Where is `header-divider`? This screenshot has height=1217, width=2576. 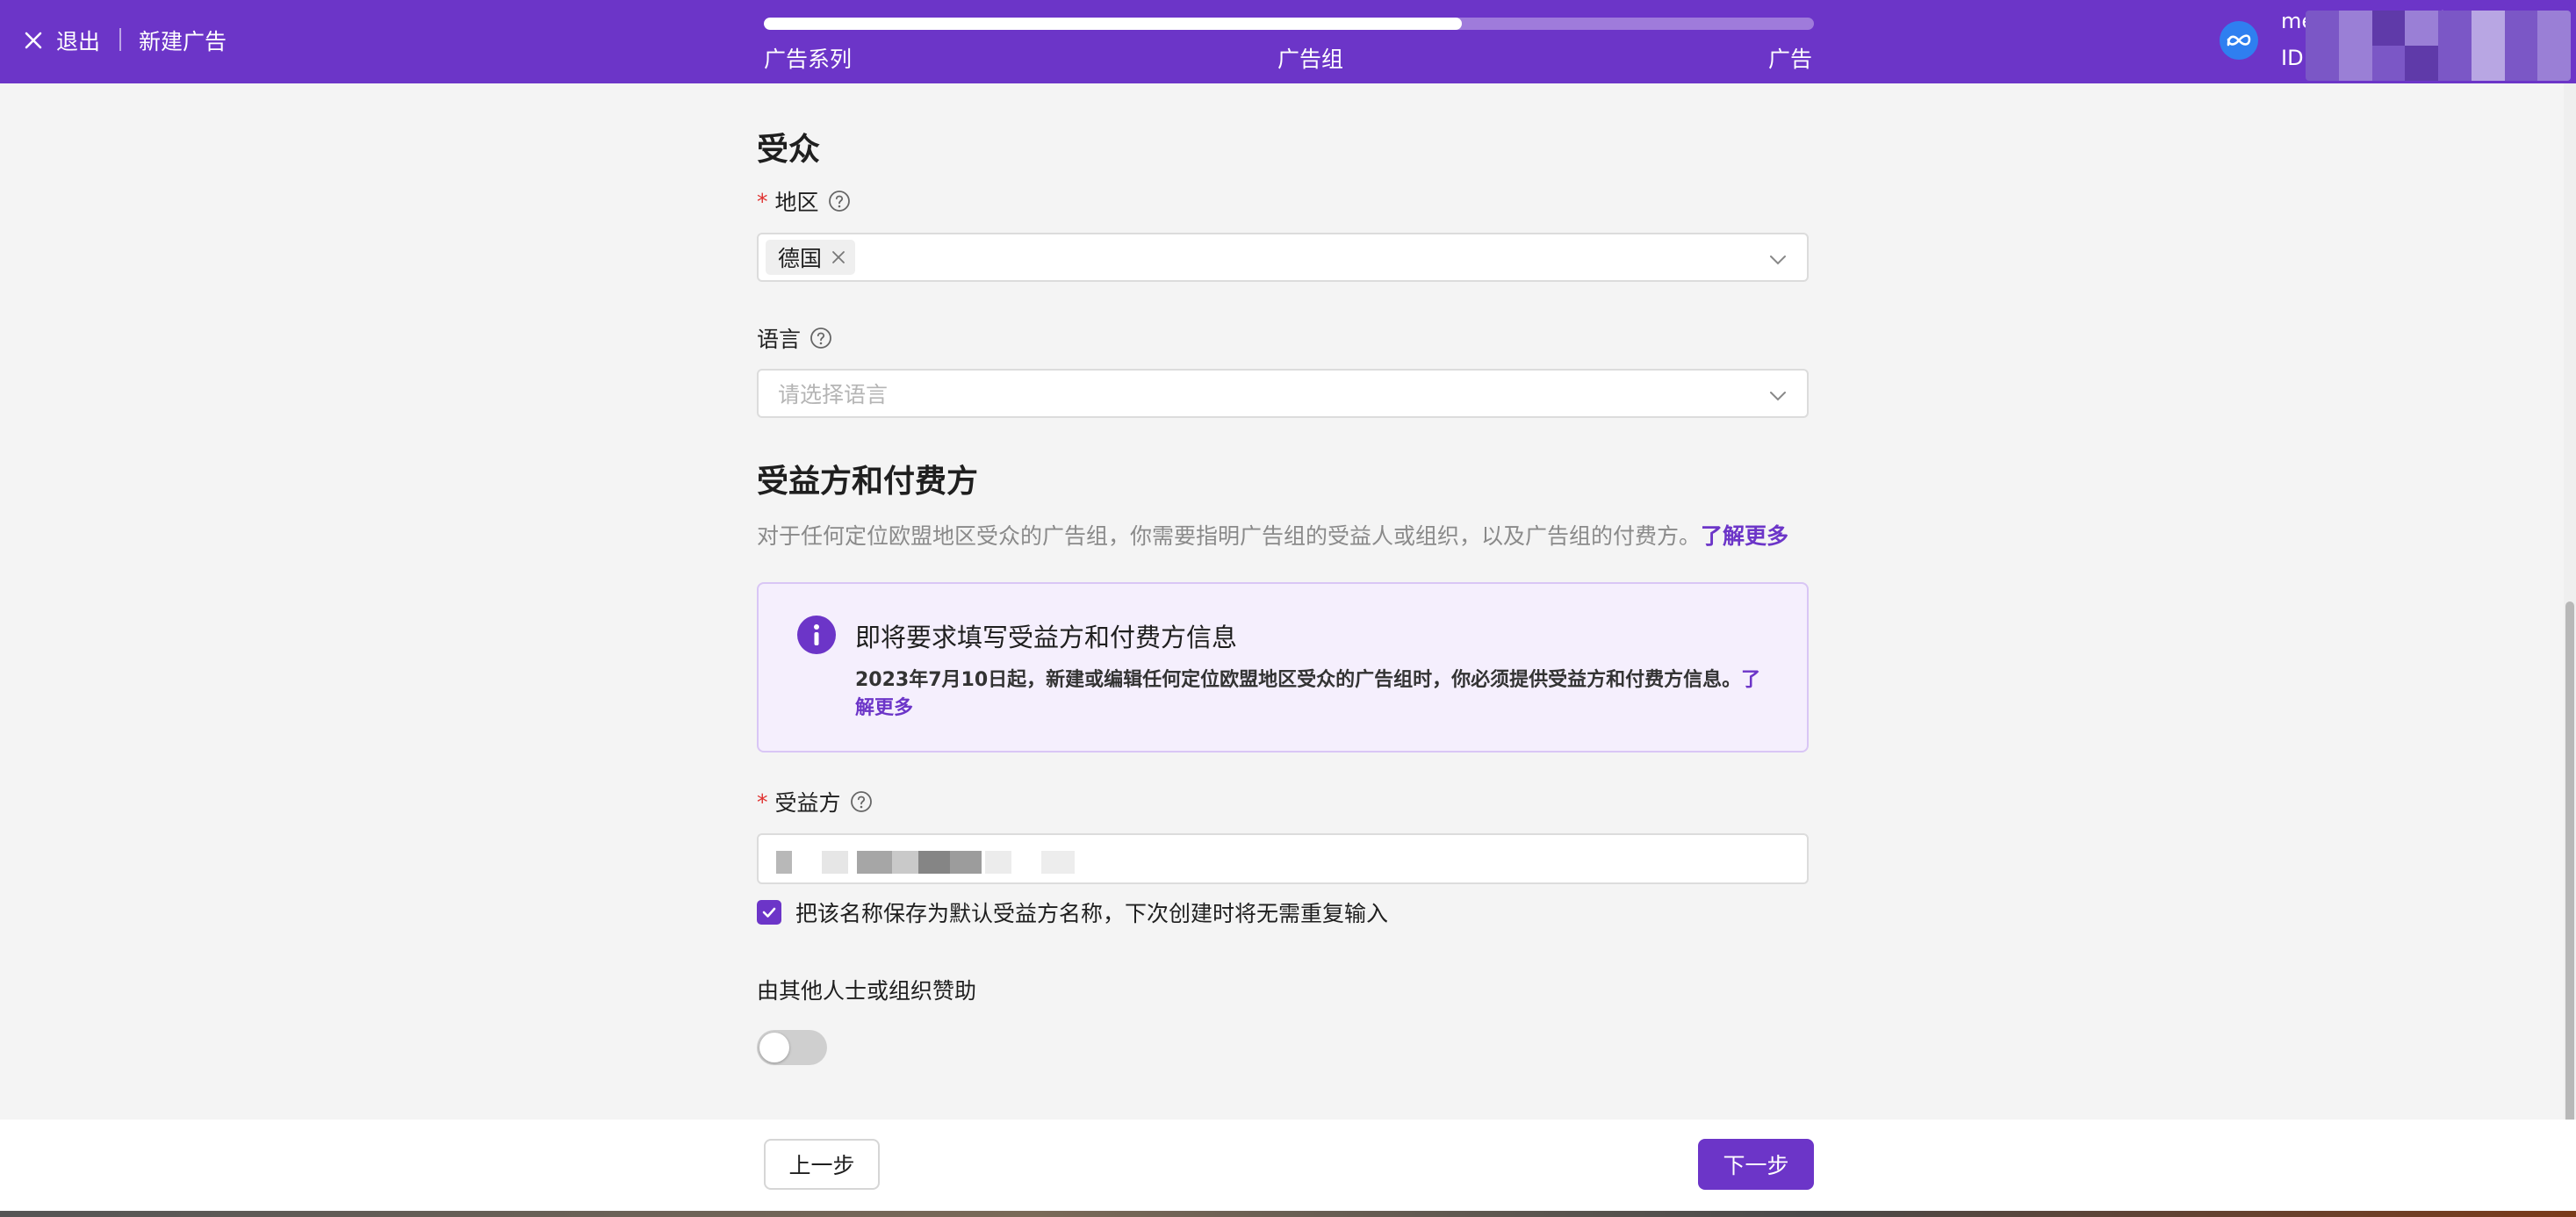 header-divider is located at coordinates (120, 40).